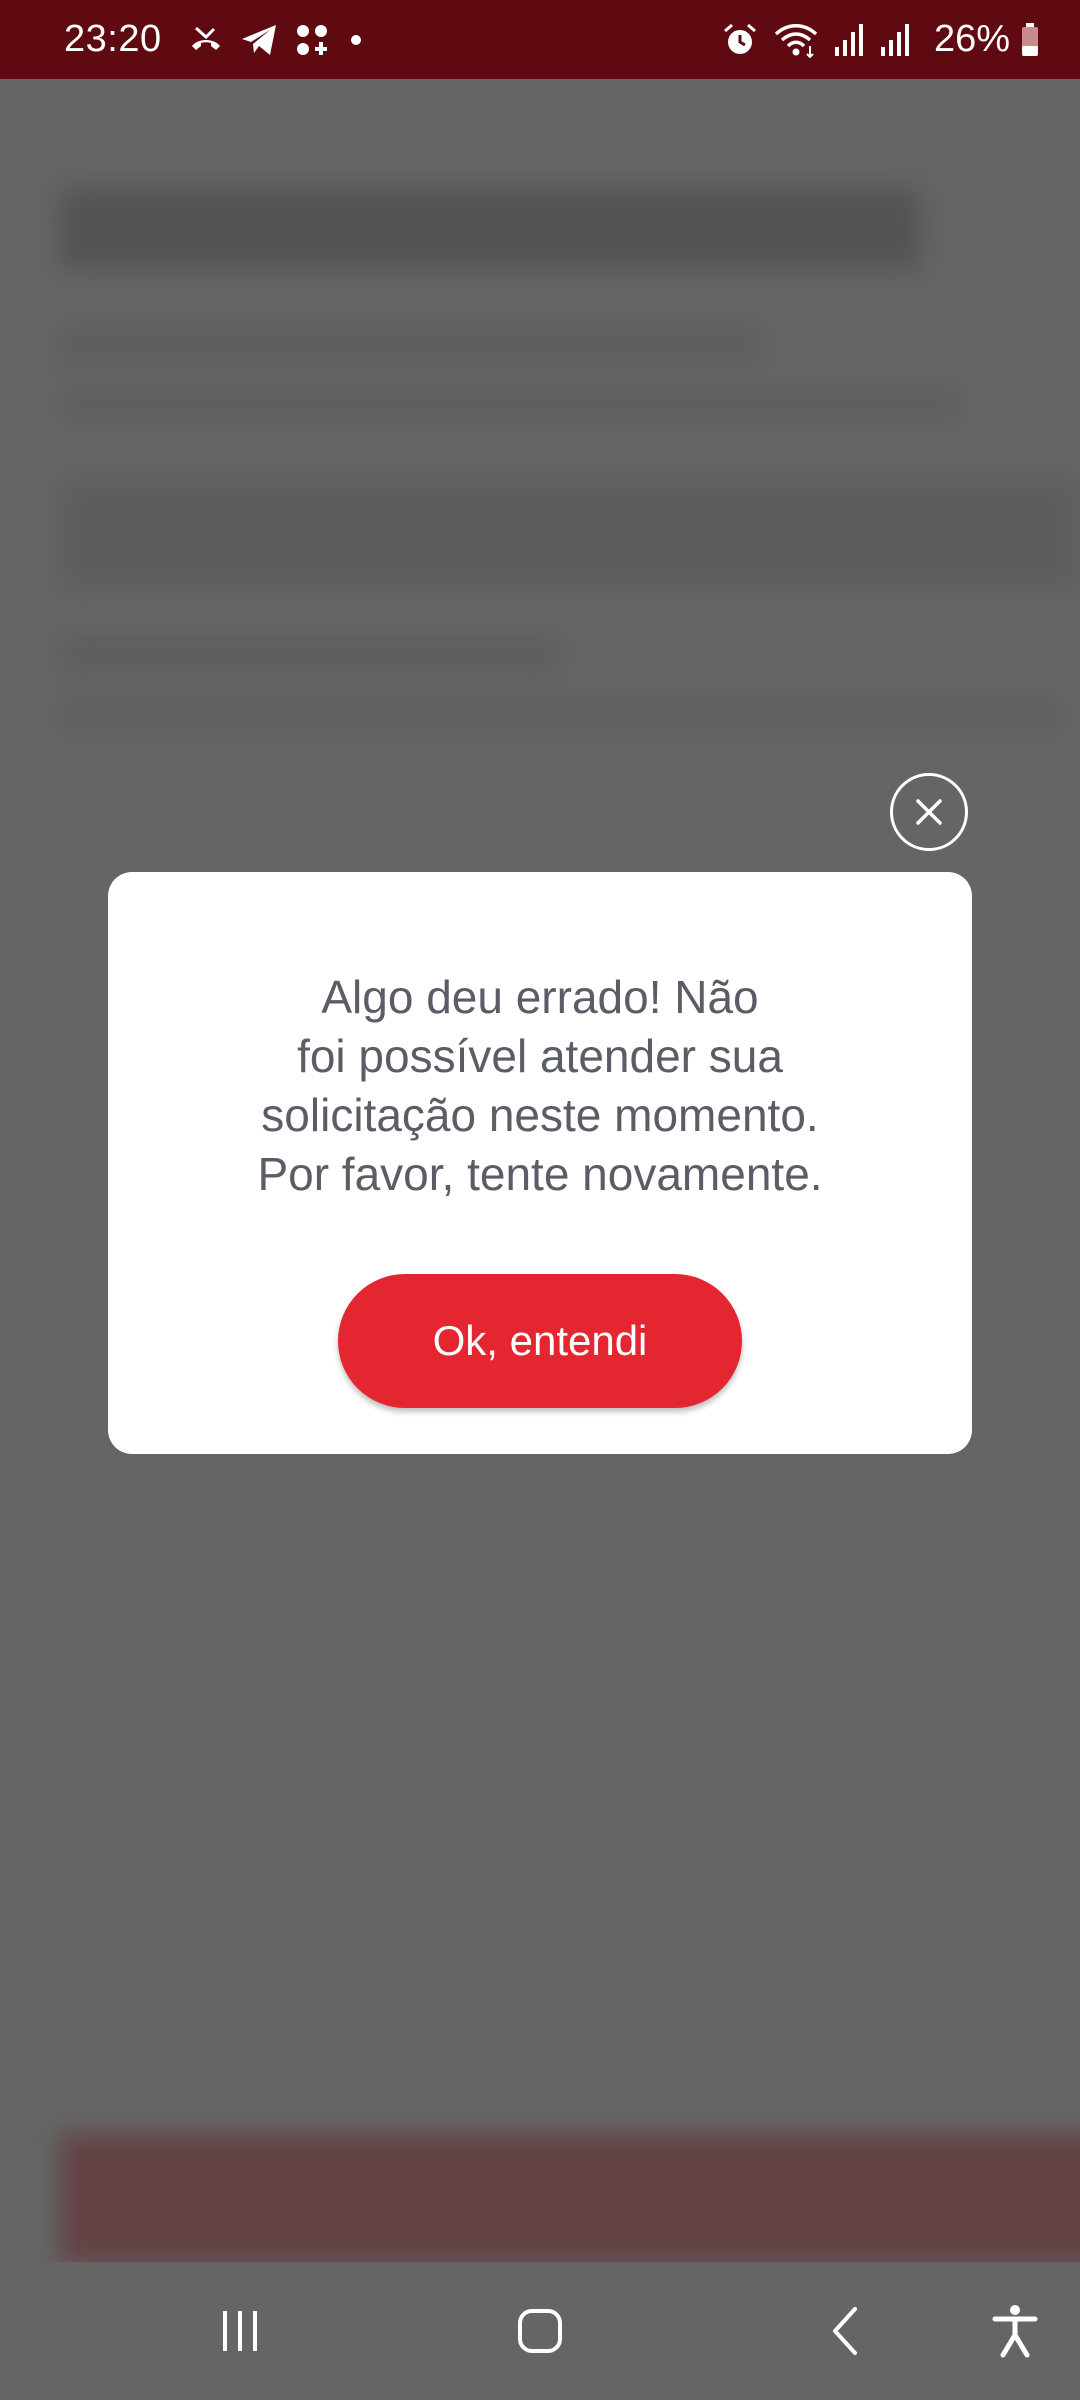  Describe the element at coordinates (540, 1056) in the screenshot. I see `error-message-line: foi possível atender sua` at that location.